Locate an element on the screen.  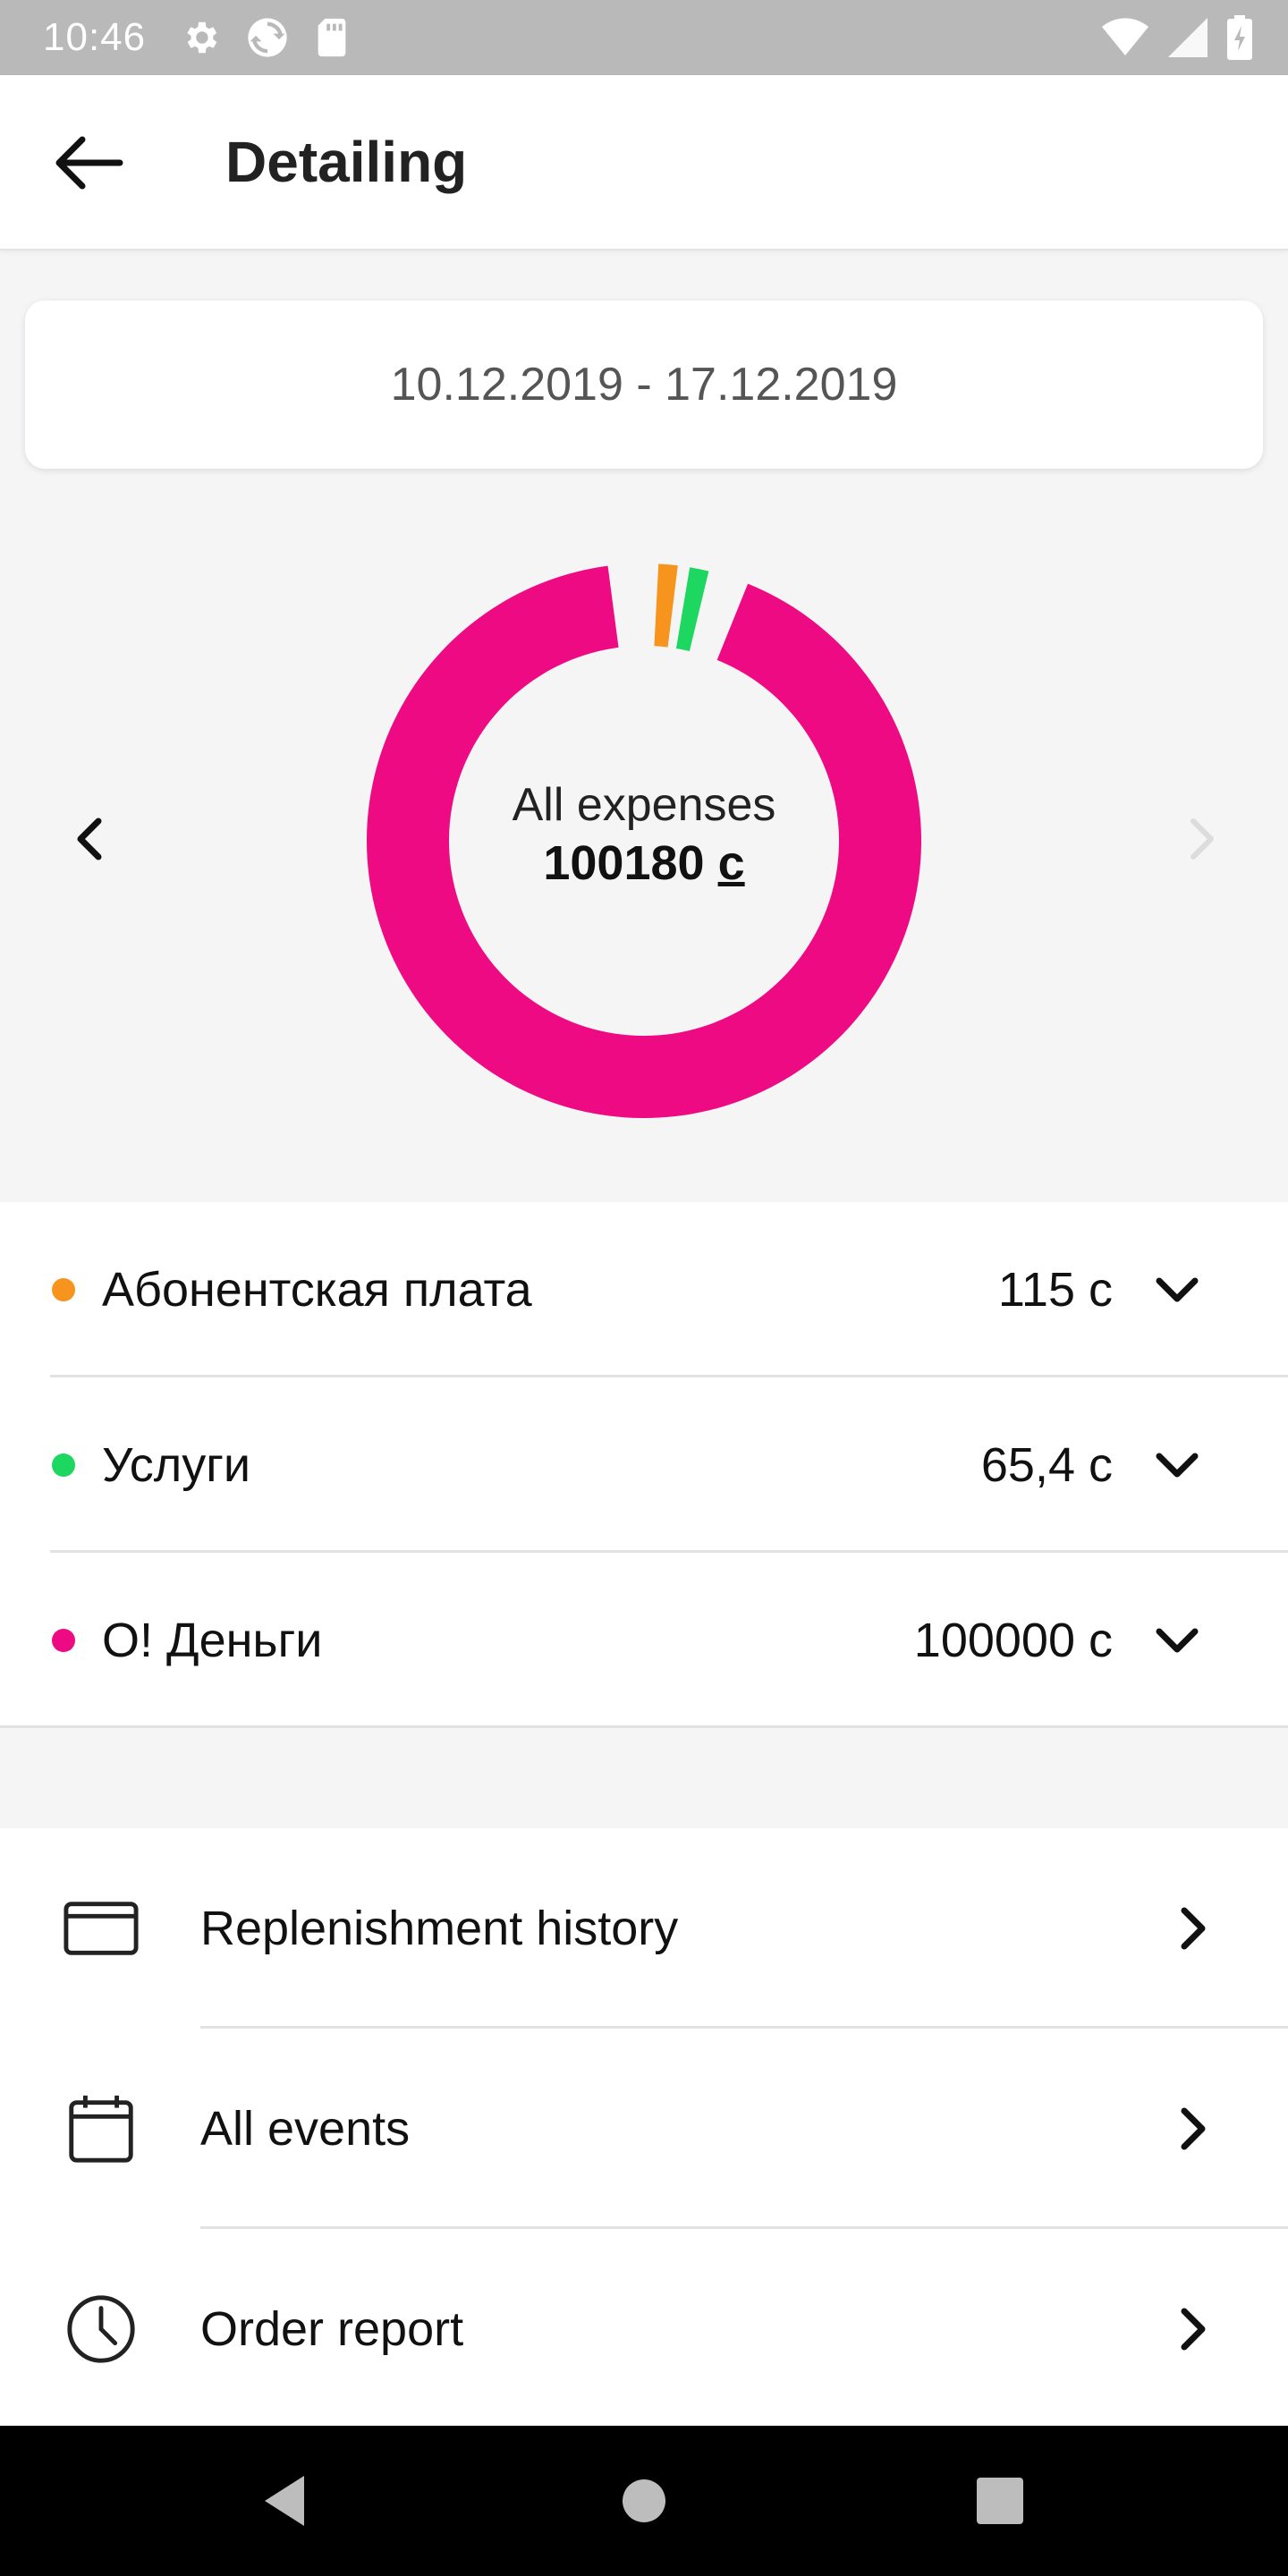
arrow-left-icon is located at coordinates (89, 163).